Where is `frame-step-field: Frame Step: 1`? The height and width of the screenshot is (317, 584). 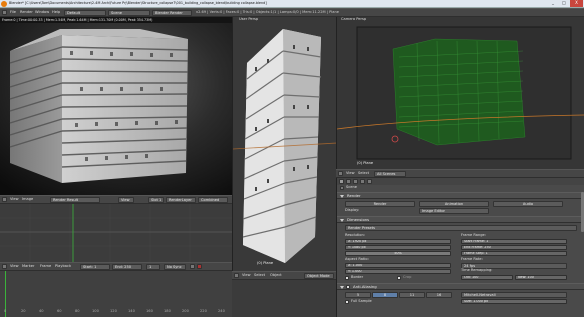 frame-step-field: Frame Step: 1 is located at coordinates (514, 253).